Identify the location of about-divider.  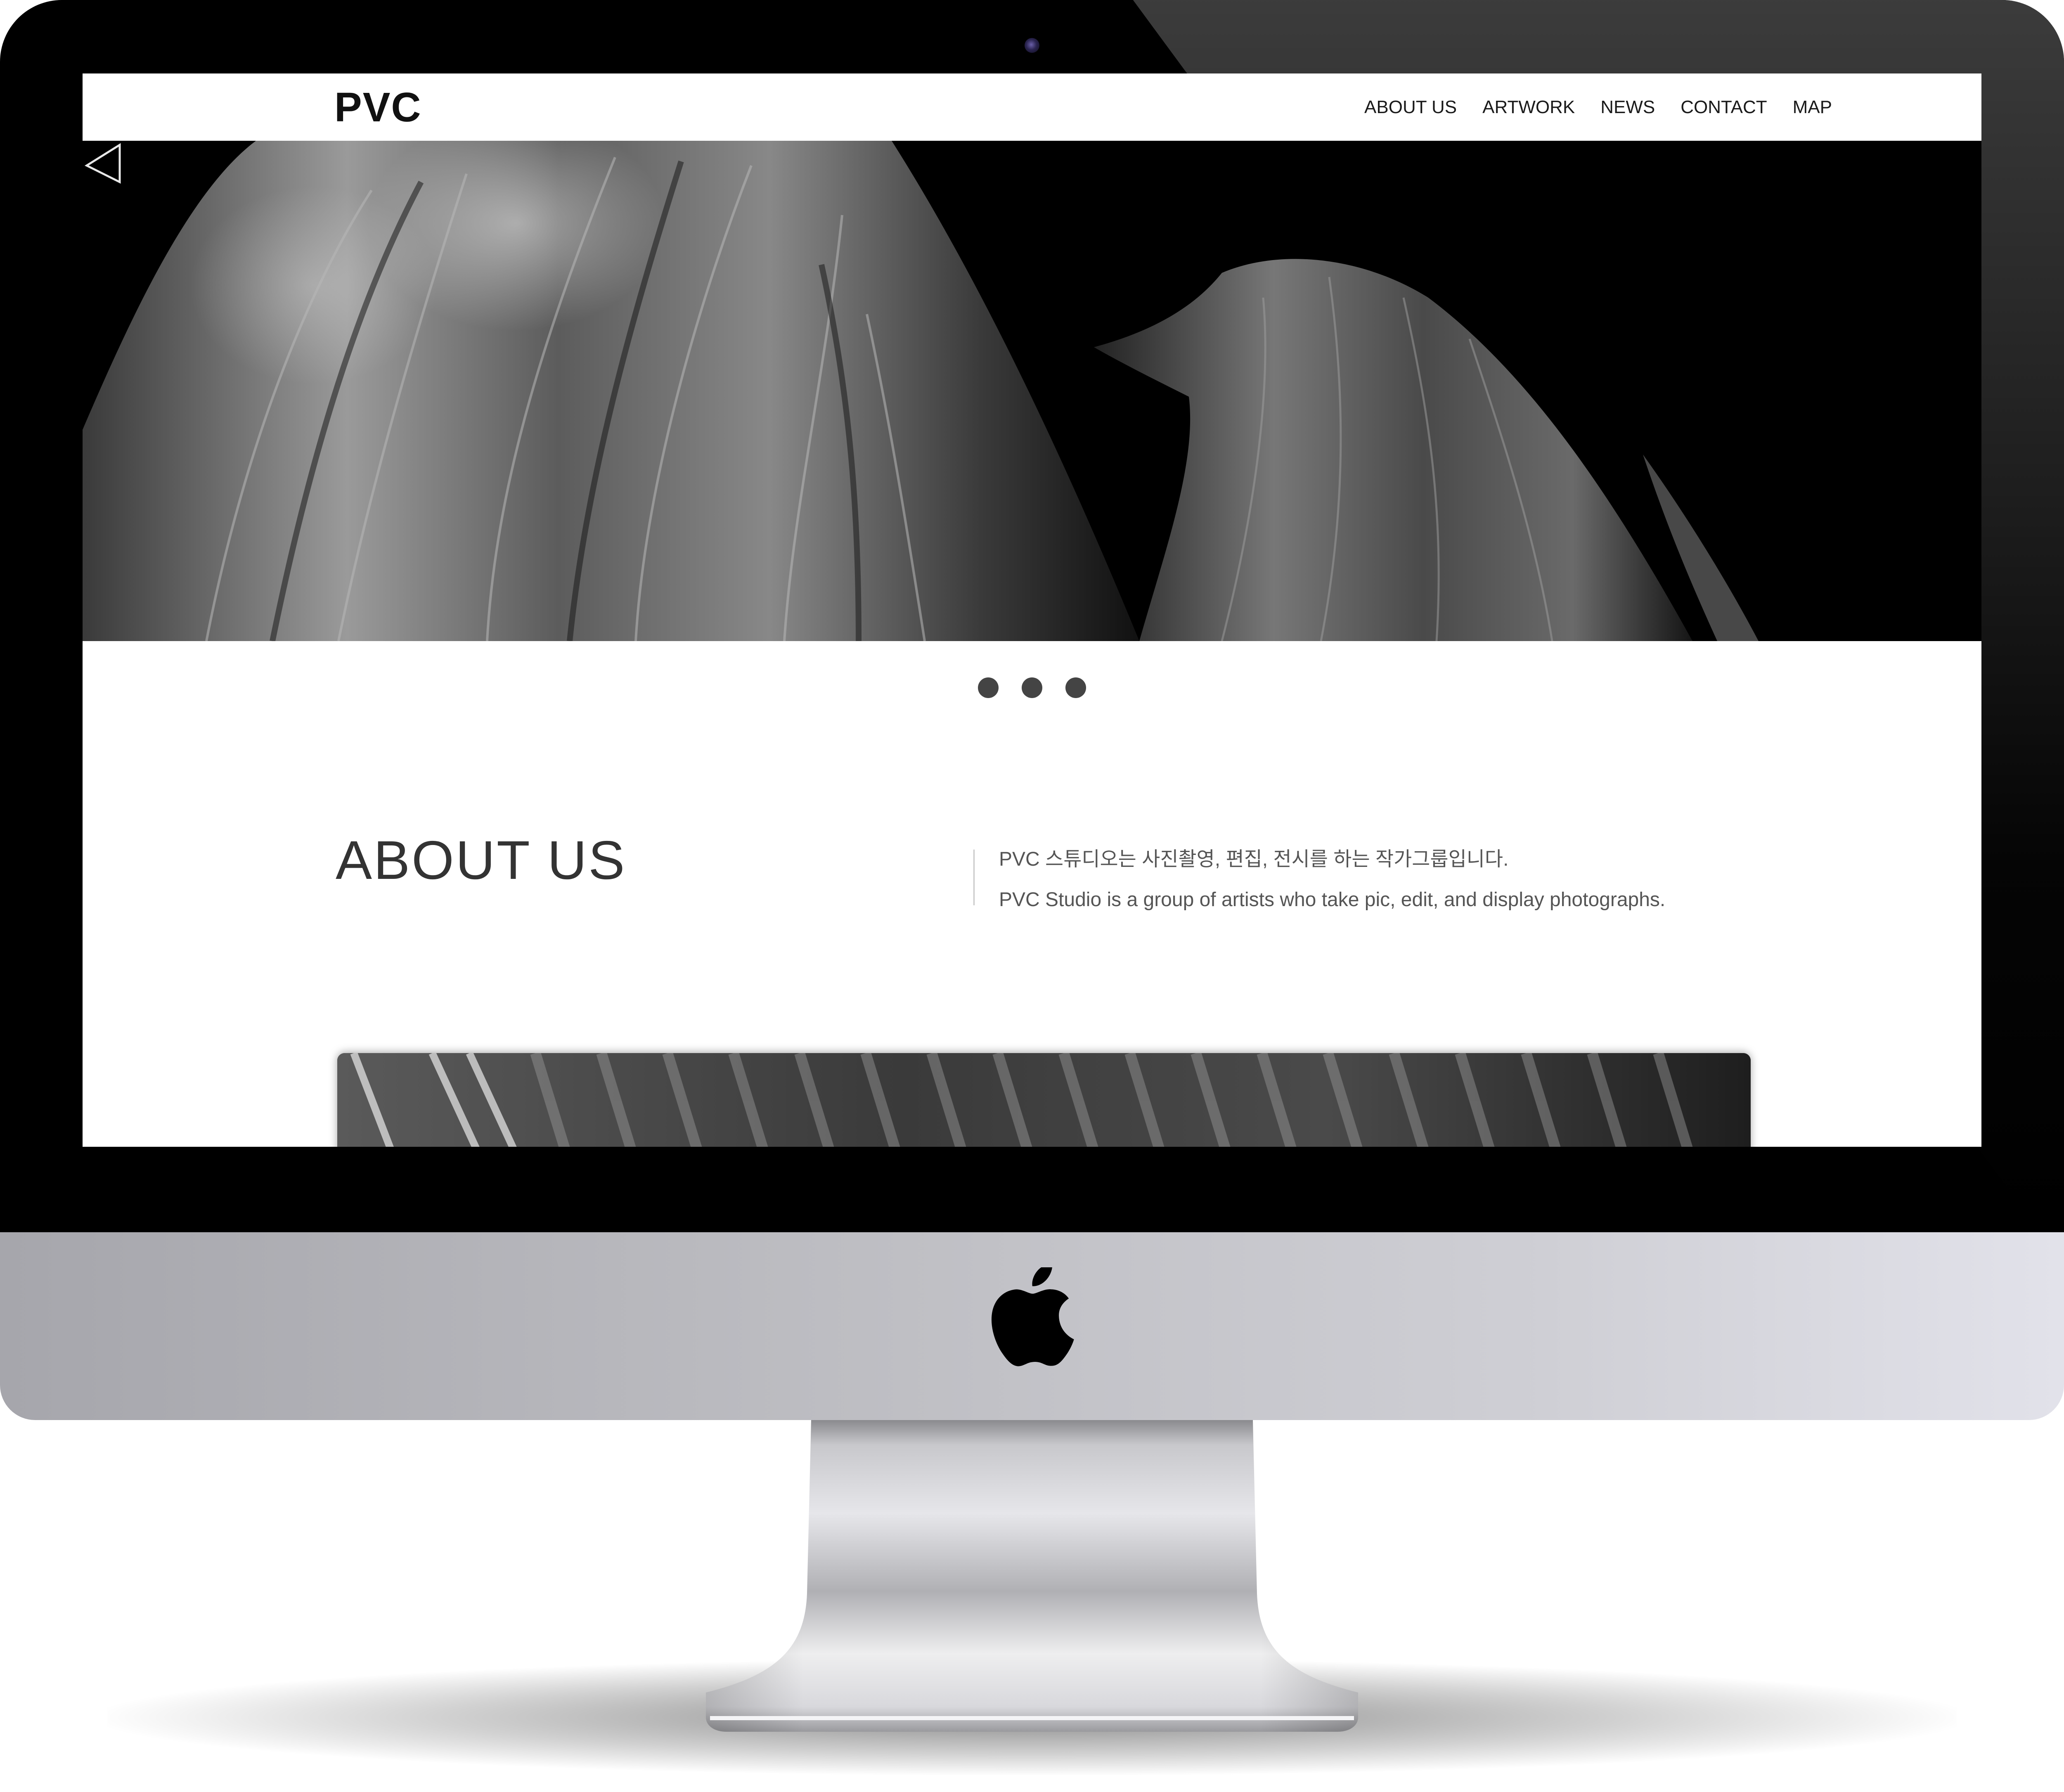
(974, 877).